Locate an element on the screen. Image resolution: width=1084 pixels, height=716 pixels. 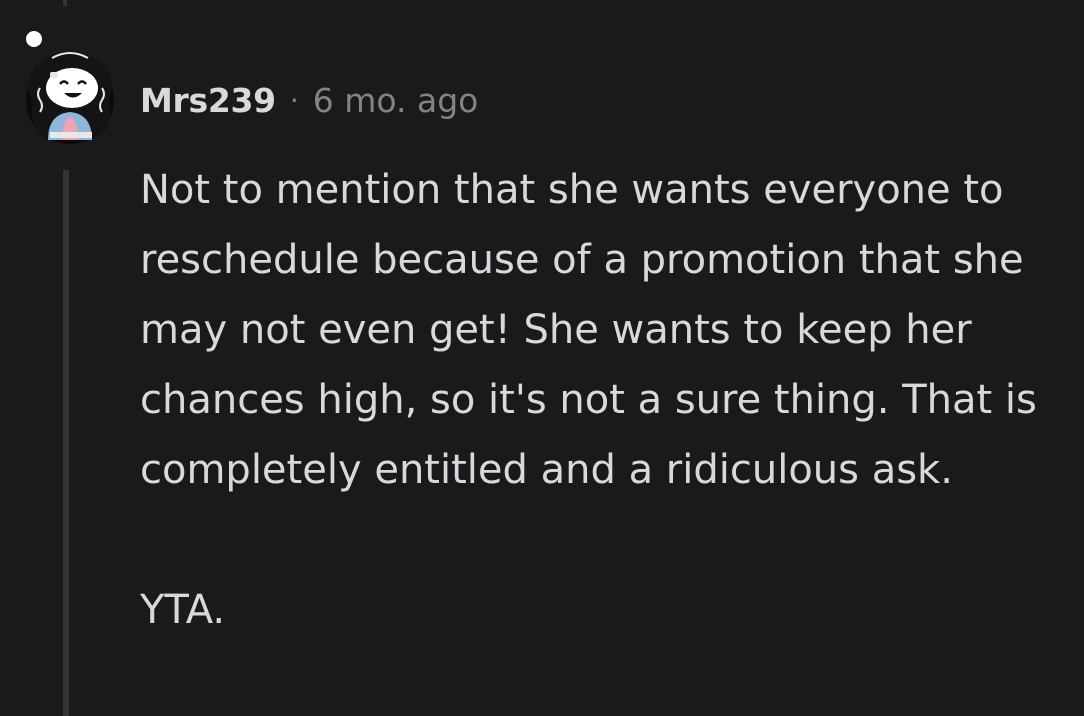
thread-collapse-line is located at coordinates (66, 443).